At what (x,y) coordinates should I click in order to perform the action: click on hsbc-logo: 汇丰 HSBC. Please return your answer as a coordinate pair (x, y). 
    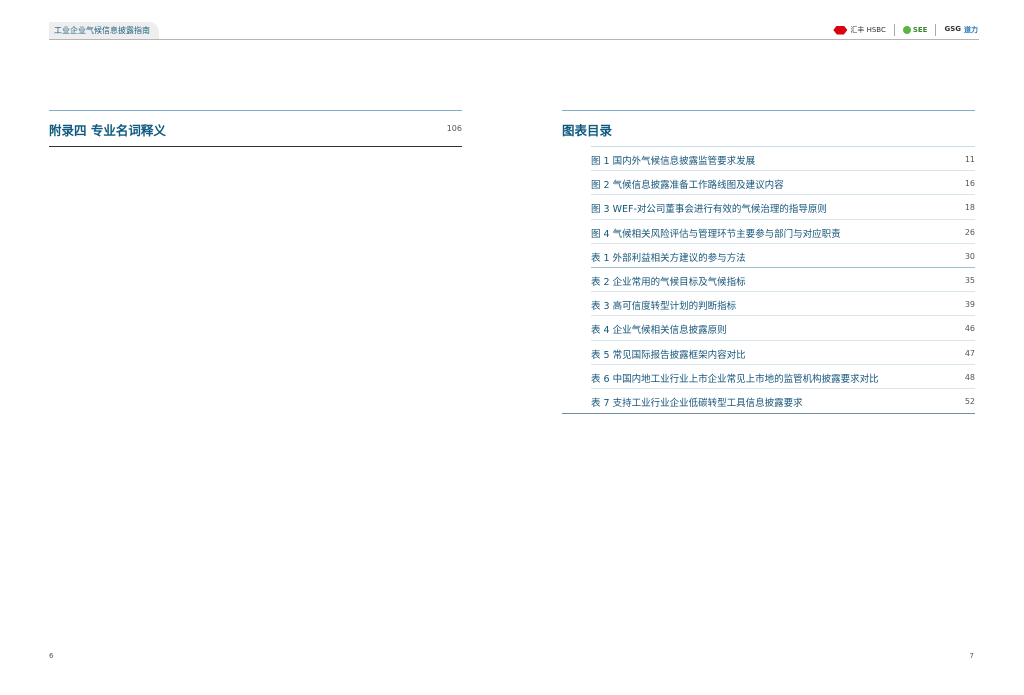
    Looking at the image, I should click on (859, 30).